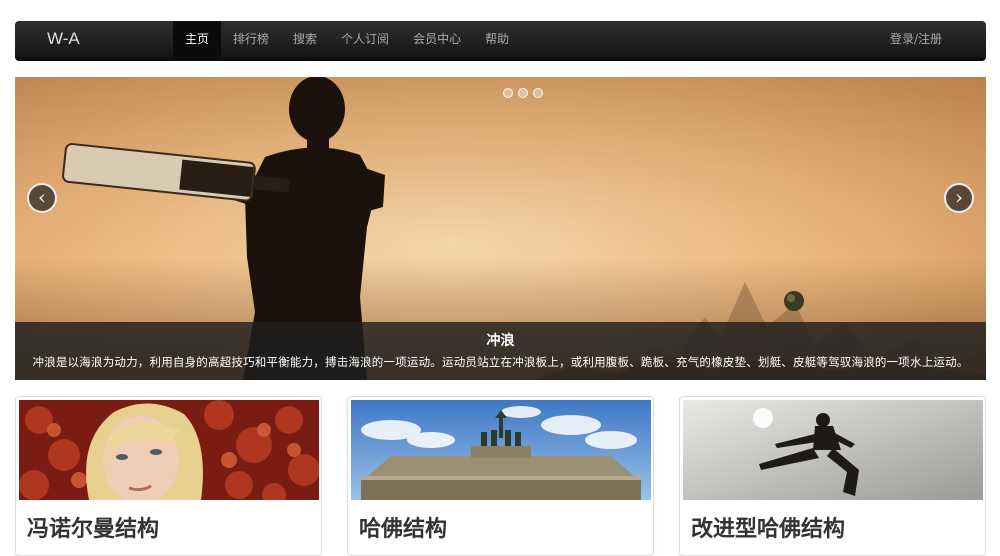  I want to click on nav-item-search: 搜索, so click(305, 39).